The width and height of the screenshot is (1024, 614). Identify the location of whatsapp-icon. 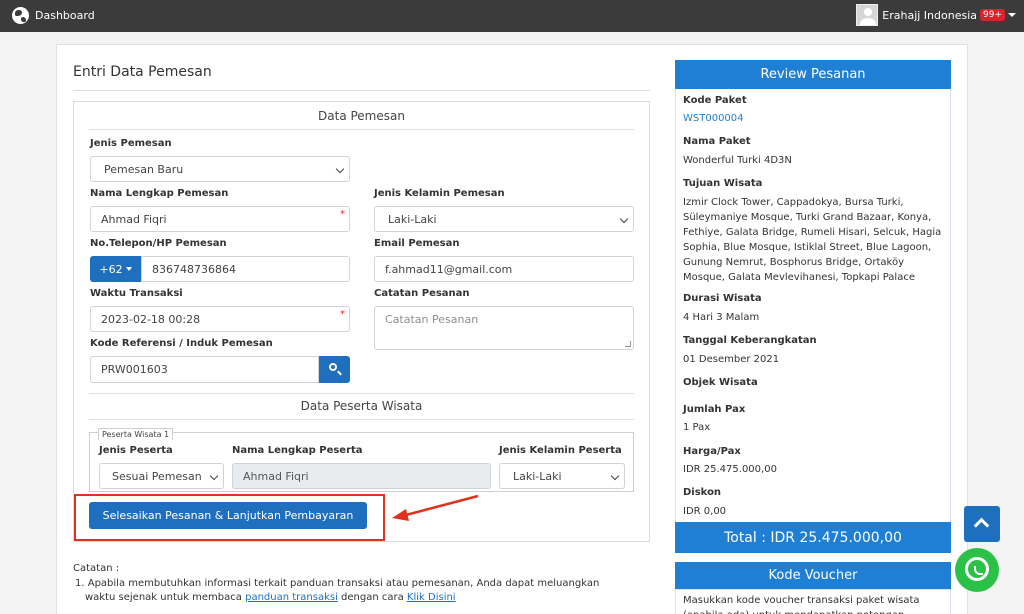
(977, 569).